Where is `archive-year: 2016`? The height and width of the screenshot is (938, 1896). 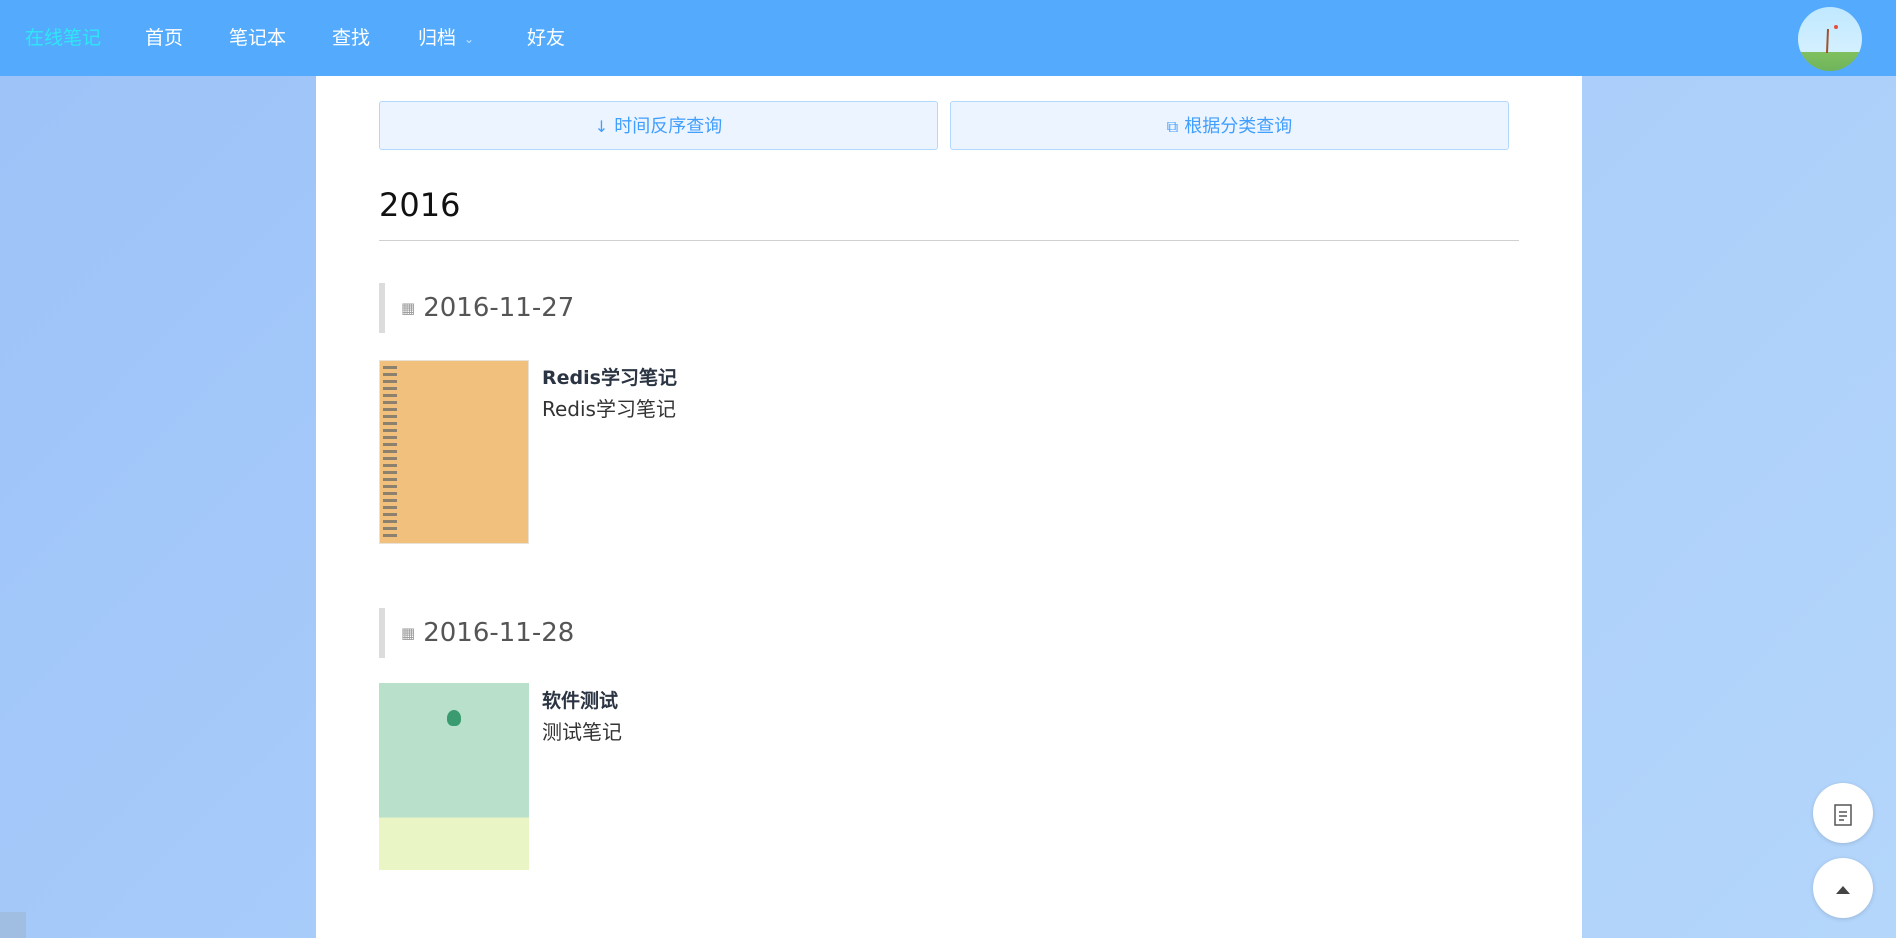
archive-year: 2016 is located at coordinates (420, 205).